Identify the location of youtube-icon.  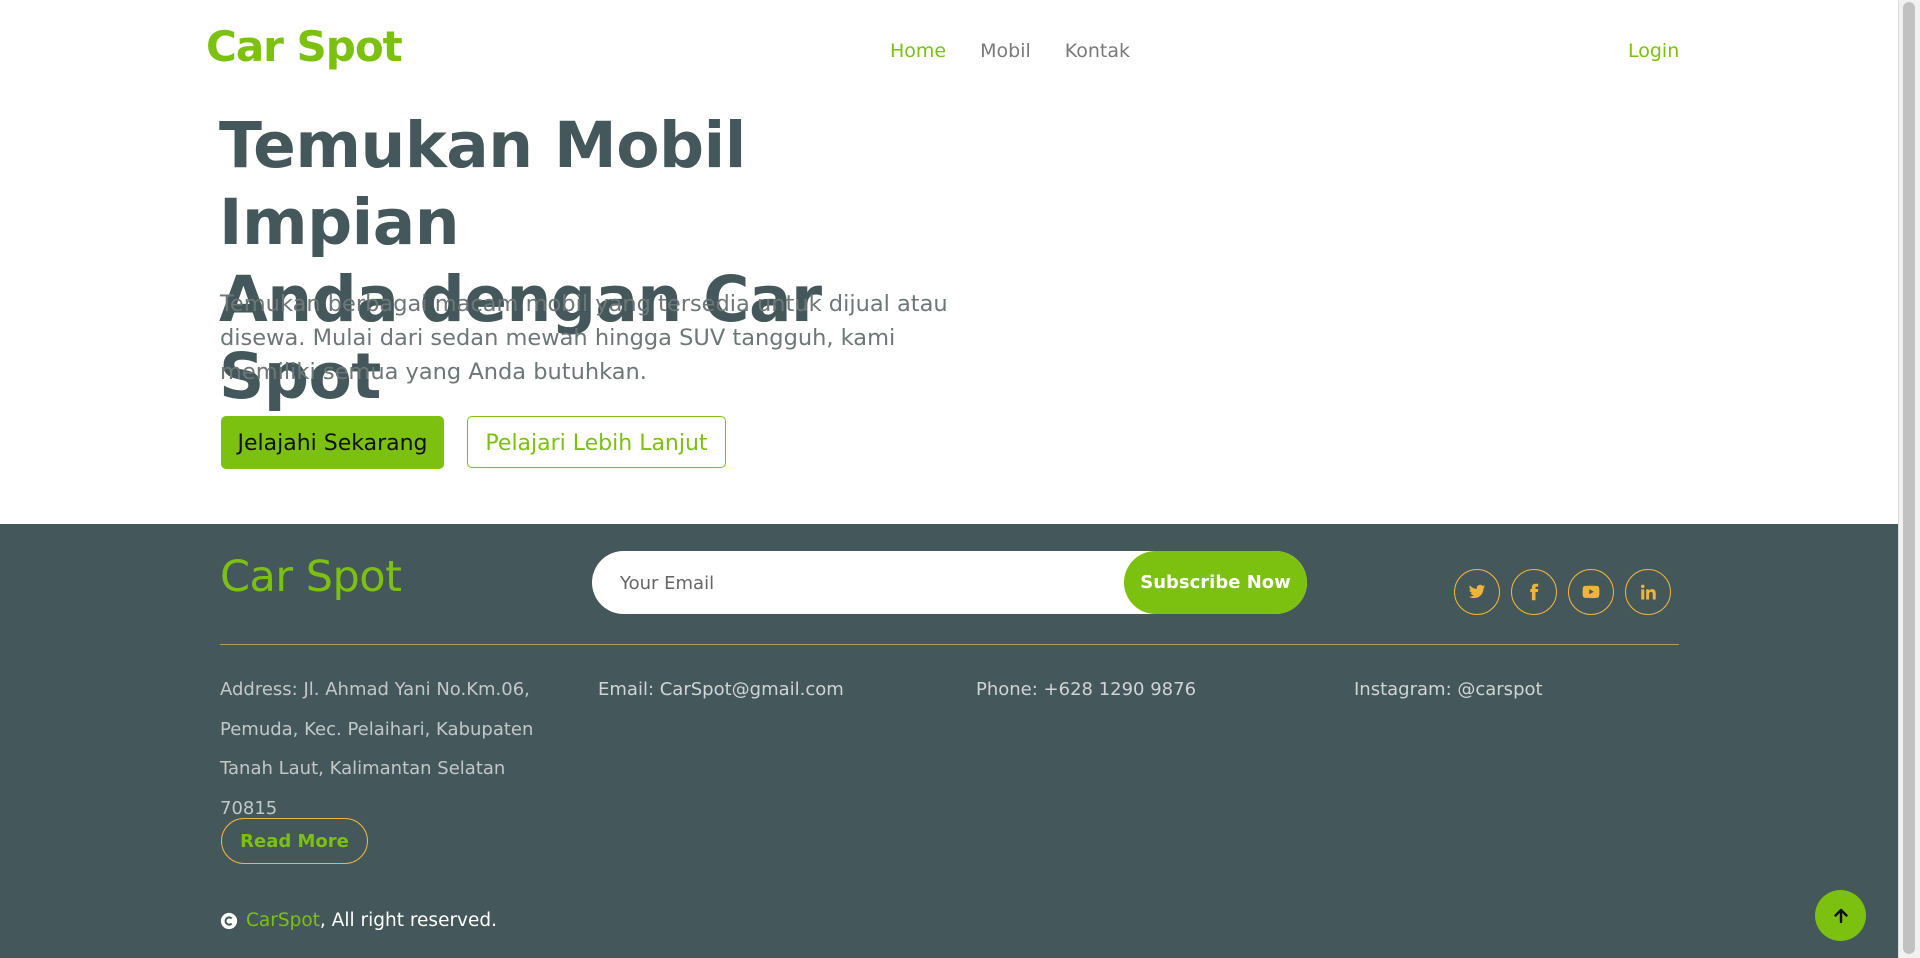
(1591, 592).